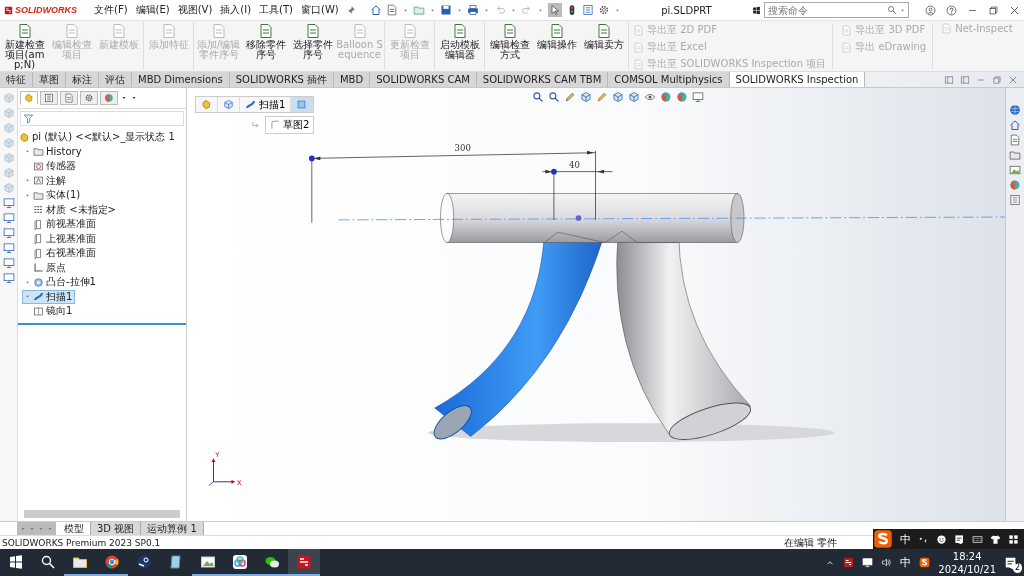 The width and height of the screenshot is (1024, 576). I want to click on globe-icon, so click(1015, 110).